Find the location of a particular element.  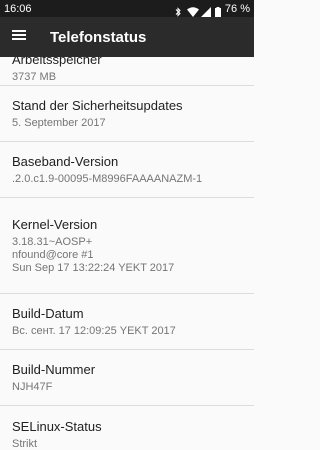

item-value: .2.0.c1.9-00095-M8996FAAAANAZM-1 is located at coordinates (107, 179).